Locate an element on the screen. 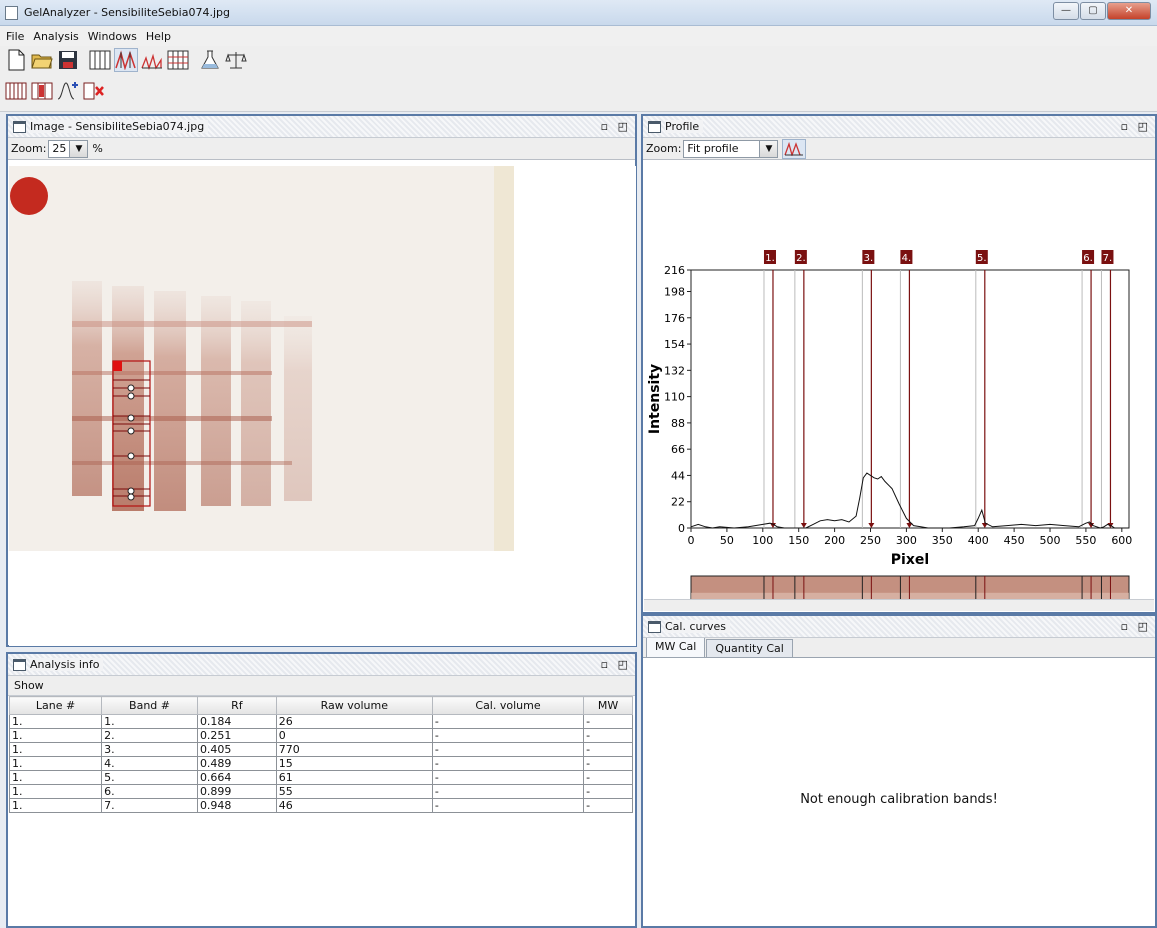 This screenshot has width=1157, height=928. cell: 0.489 is located at coordinates (236, 763).